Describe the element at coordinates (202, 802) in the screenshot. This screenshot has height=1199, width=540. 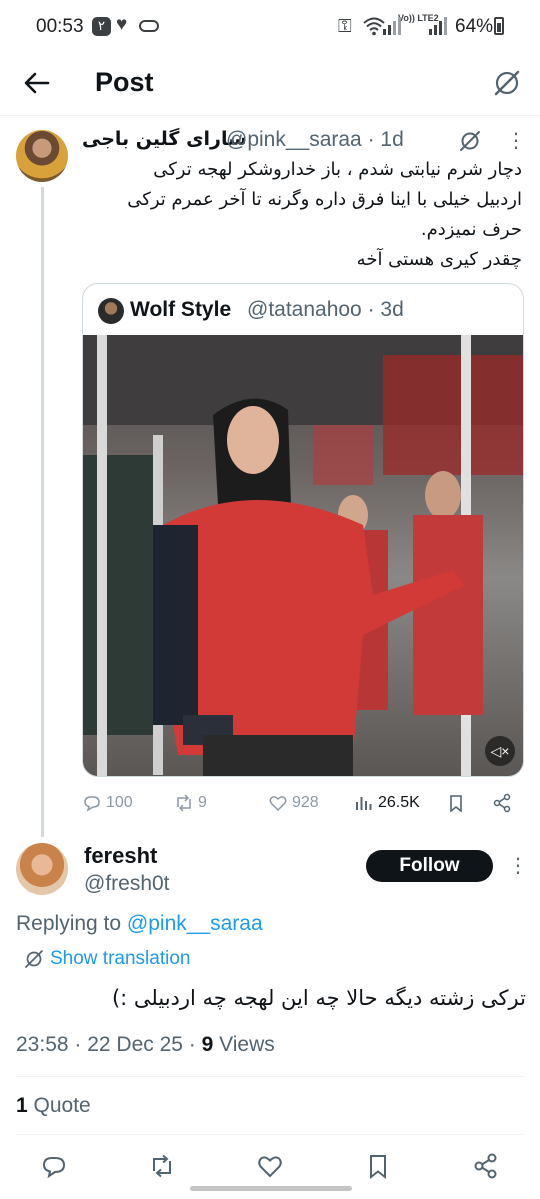
I see `repost-count: 9` at that location.